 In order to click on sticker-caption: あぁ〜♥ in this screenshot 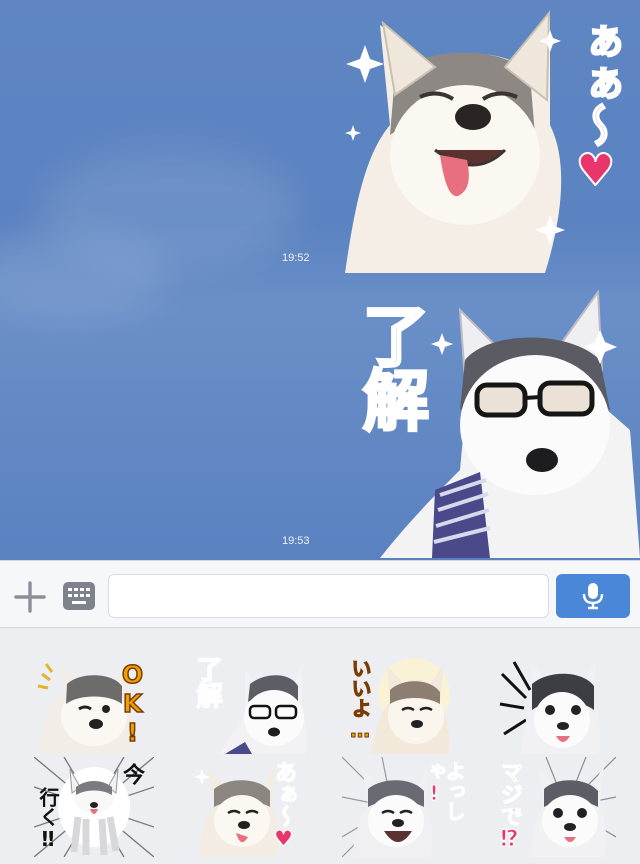, I will do `click(284, 807)`.